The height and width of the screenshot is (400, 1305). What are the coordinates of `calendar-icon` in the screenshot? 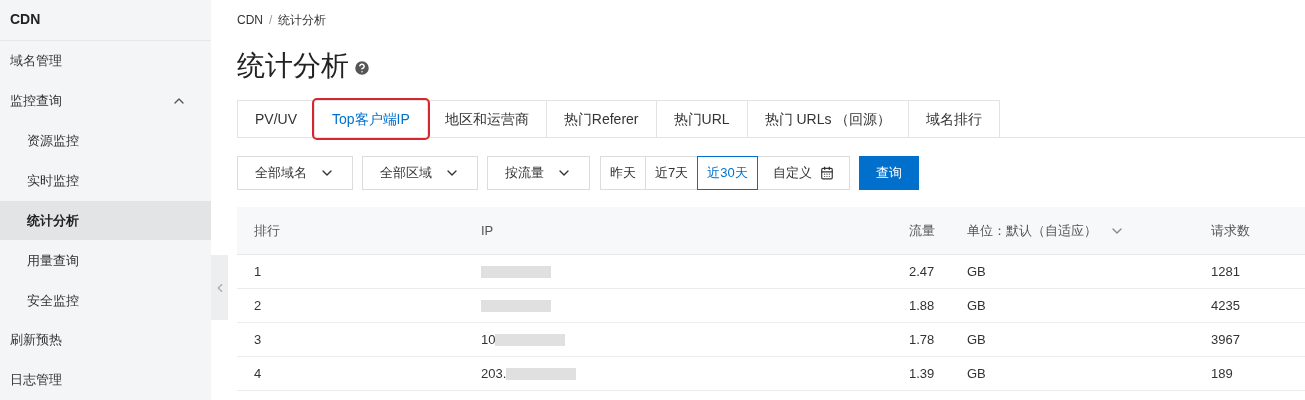 It's located at (826, 173).